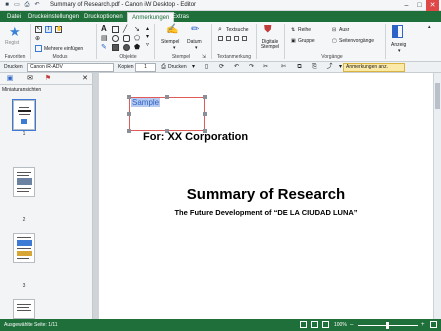  I want to click on select-mode-icon: ↖, so click(38, 29).